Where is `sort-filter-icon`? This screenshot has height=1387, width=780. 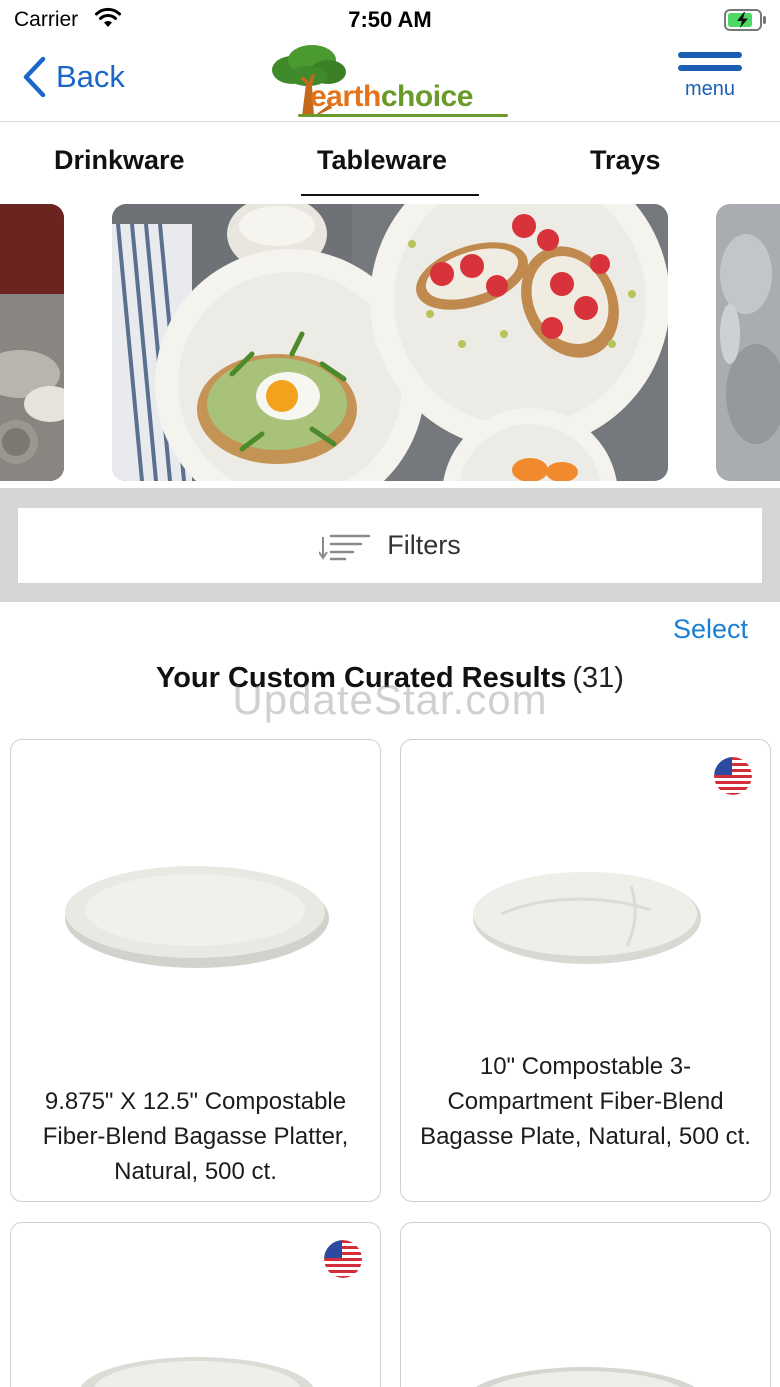 sort-filter-icon is located at coordinates (345, 547).